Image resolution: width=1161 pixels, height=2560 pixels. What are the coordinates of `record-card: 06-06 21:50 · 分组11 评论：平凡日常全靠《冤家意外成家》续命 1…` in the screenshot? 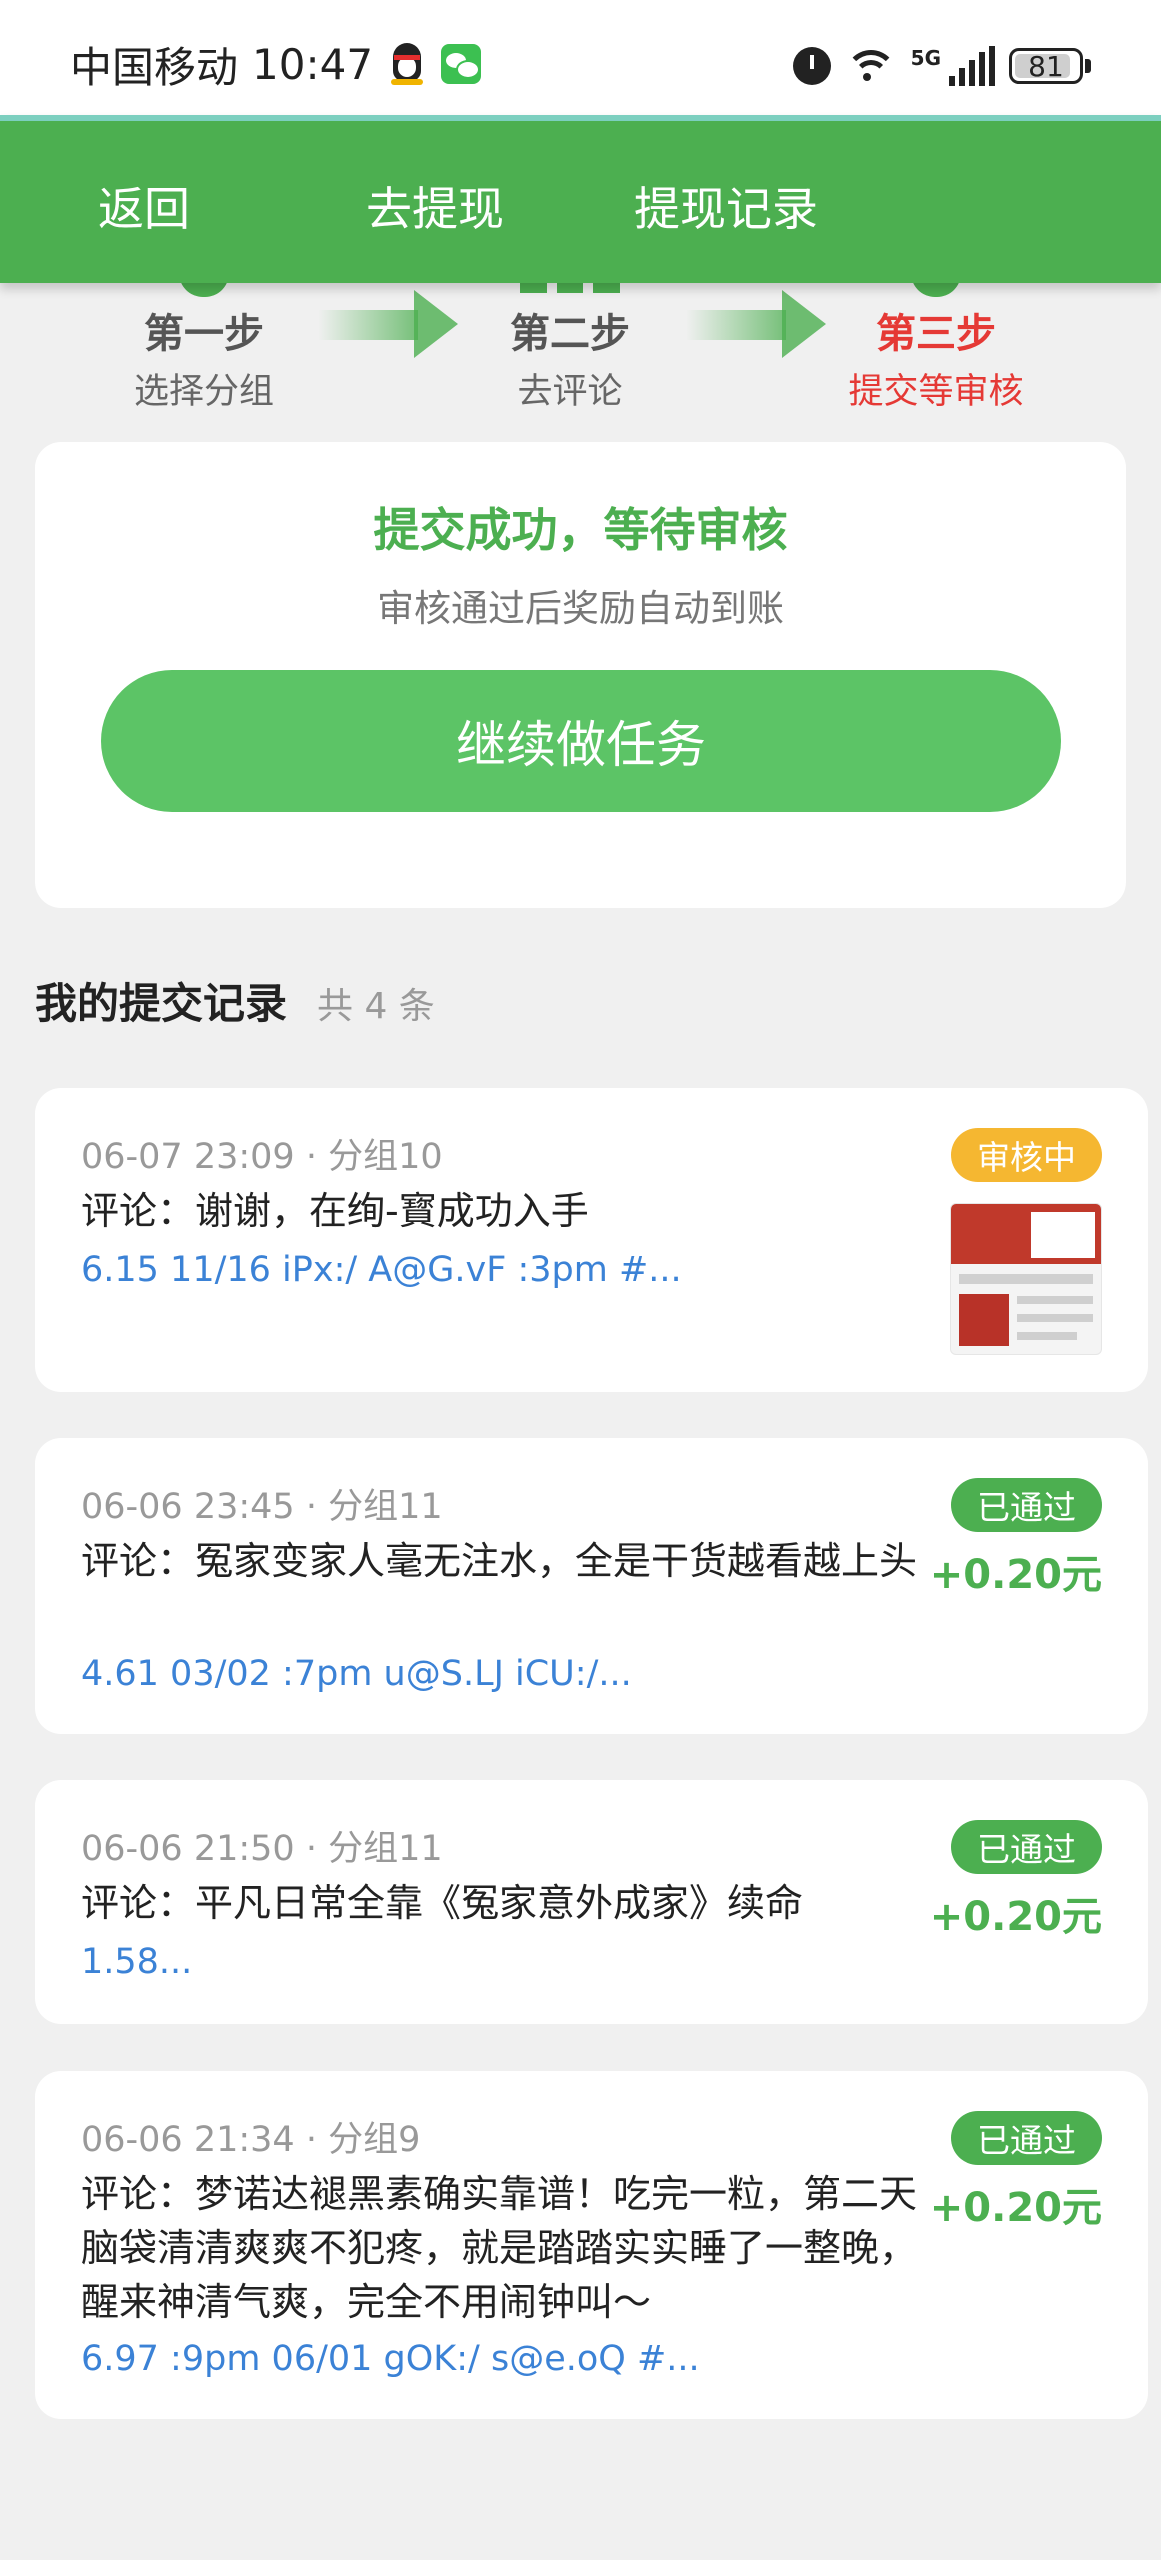 It's located at (591, 1902).